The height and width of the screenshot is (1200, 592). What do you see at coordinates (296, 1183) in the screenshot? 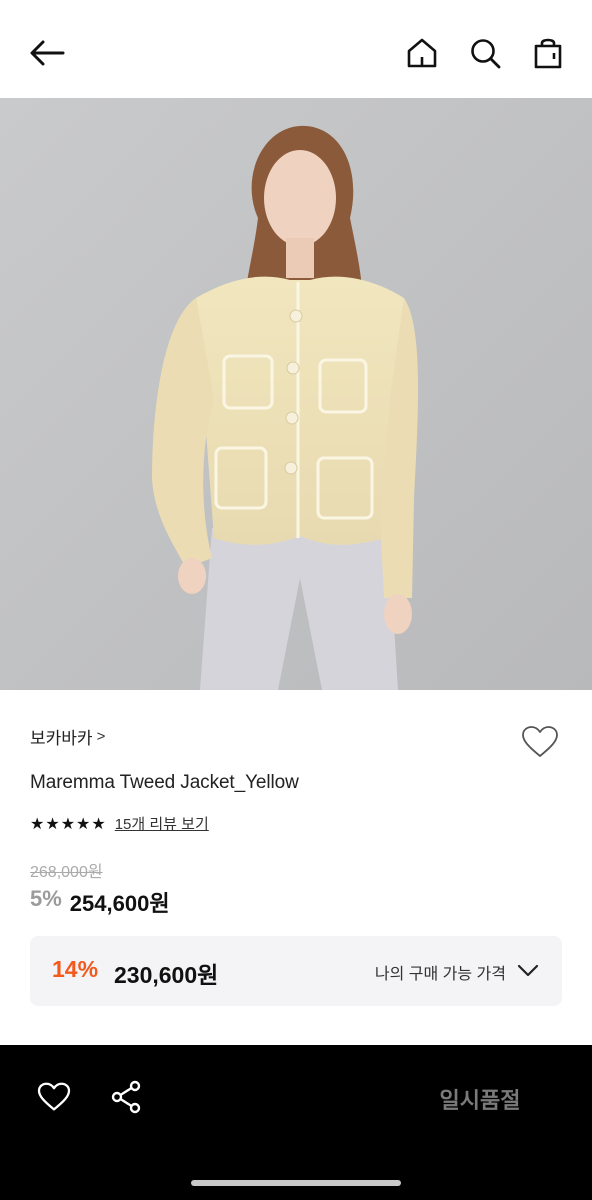
I see `home-indicator` at bounding box center [296, 1183].